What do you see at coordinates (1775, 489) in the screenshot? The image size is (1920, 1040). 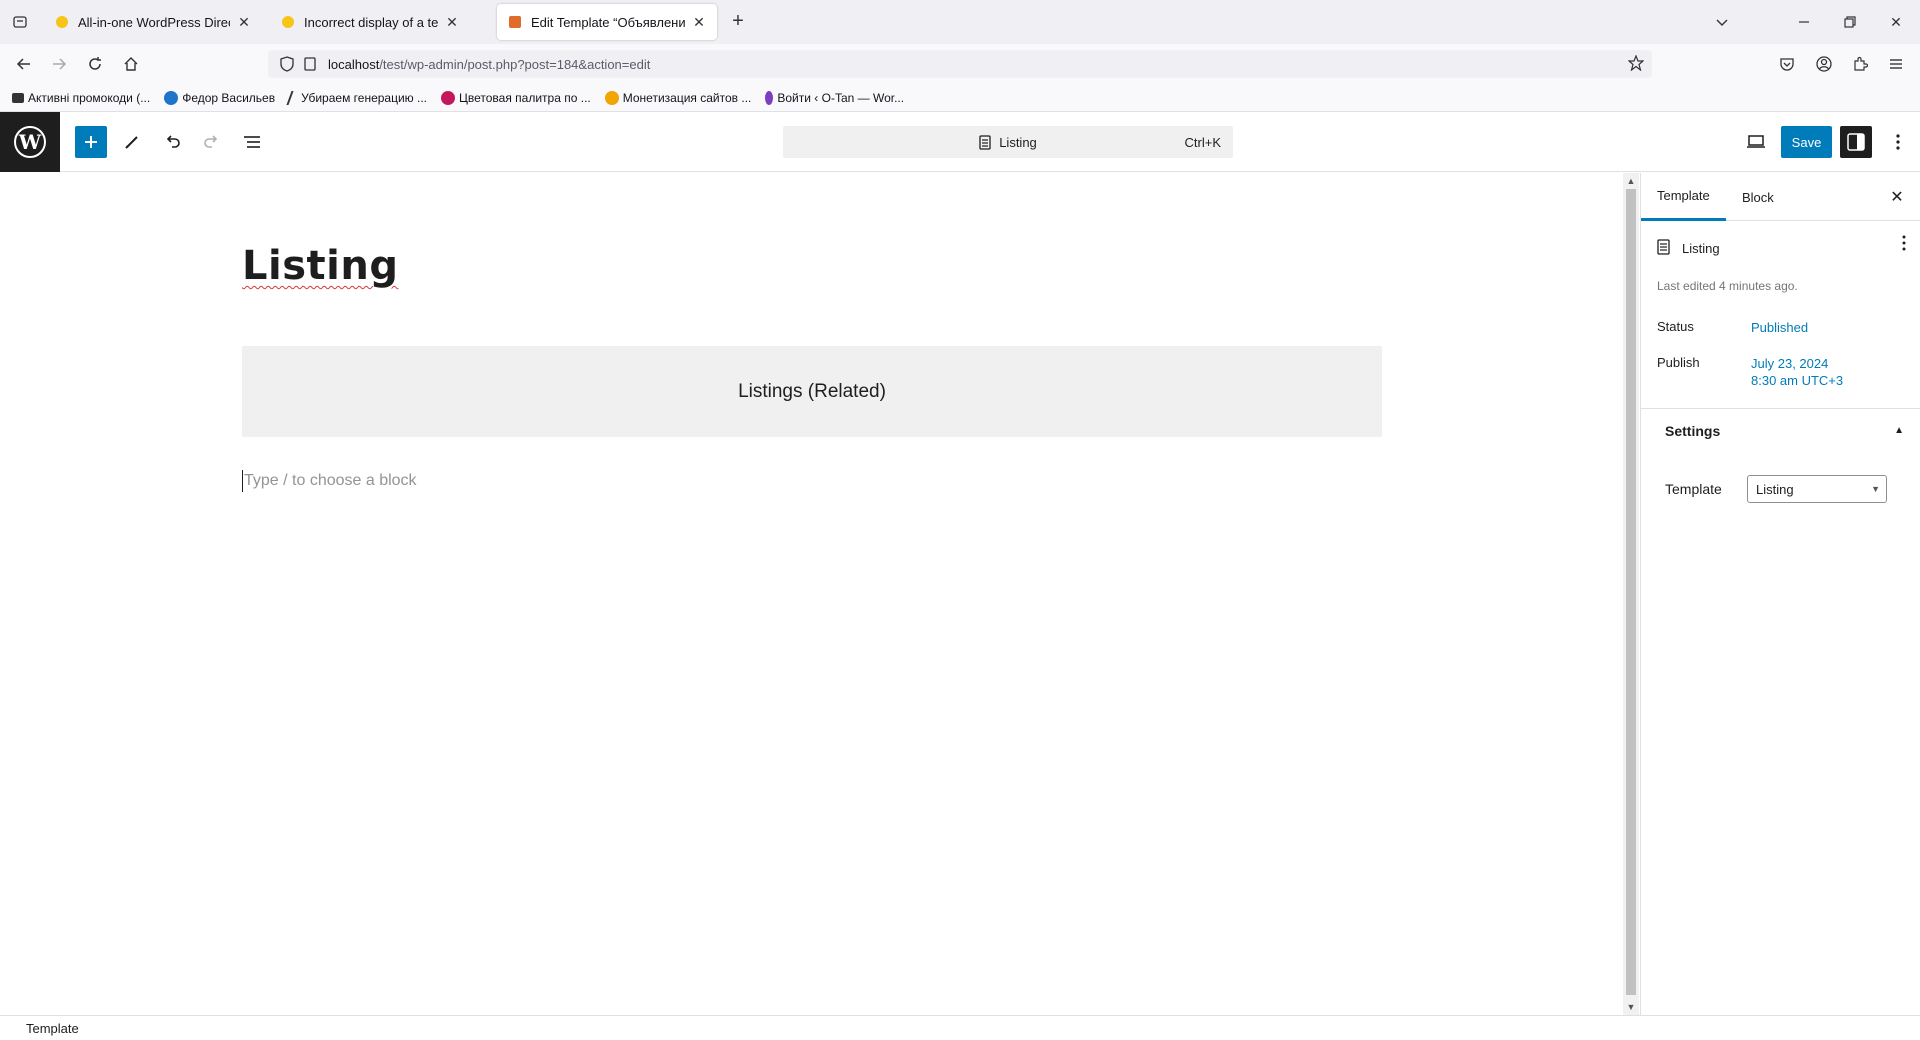 I see `template-select-value: Listing` at bounding box center [1775, 489].